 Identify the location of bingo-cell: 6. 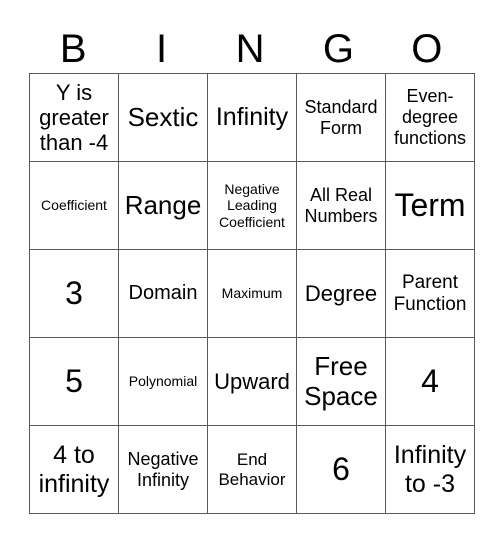
(341, 469).